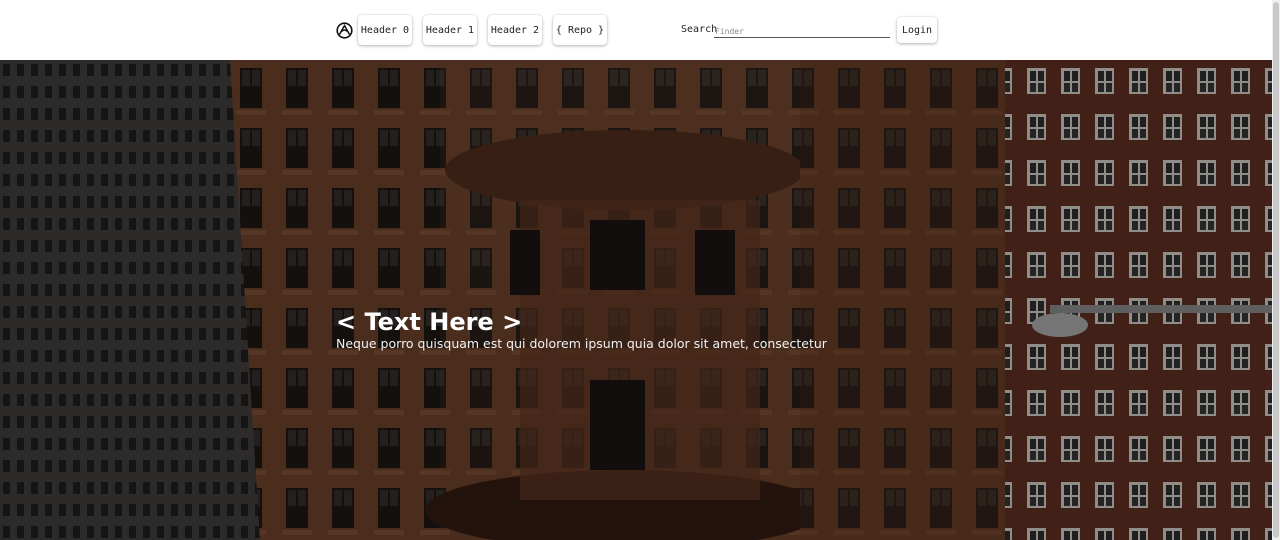 The width and height of the screenshot is (1280, 540). What do you see at coordinates (580, 30) in the screenshot?
I see `nav-button-repo: { Repo }` at bounding box center [580, 30].